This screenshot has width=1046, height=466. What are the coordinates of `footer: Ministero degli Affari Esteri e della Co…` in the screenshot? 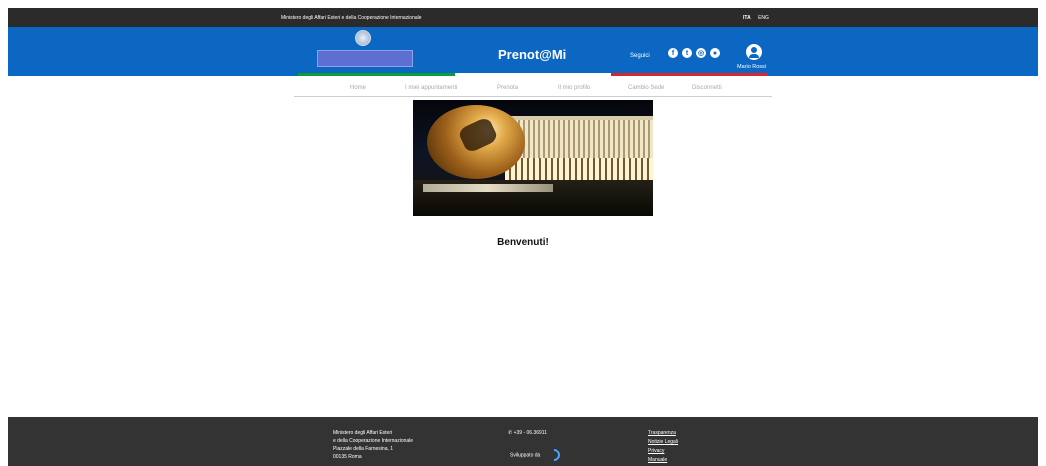 It's located at (523, 441).